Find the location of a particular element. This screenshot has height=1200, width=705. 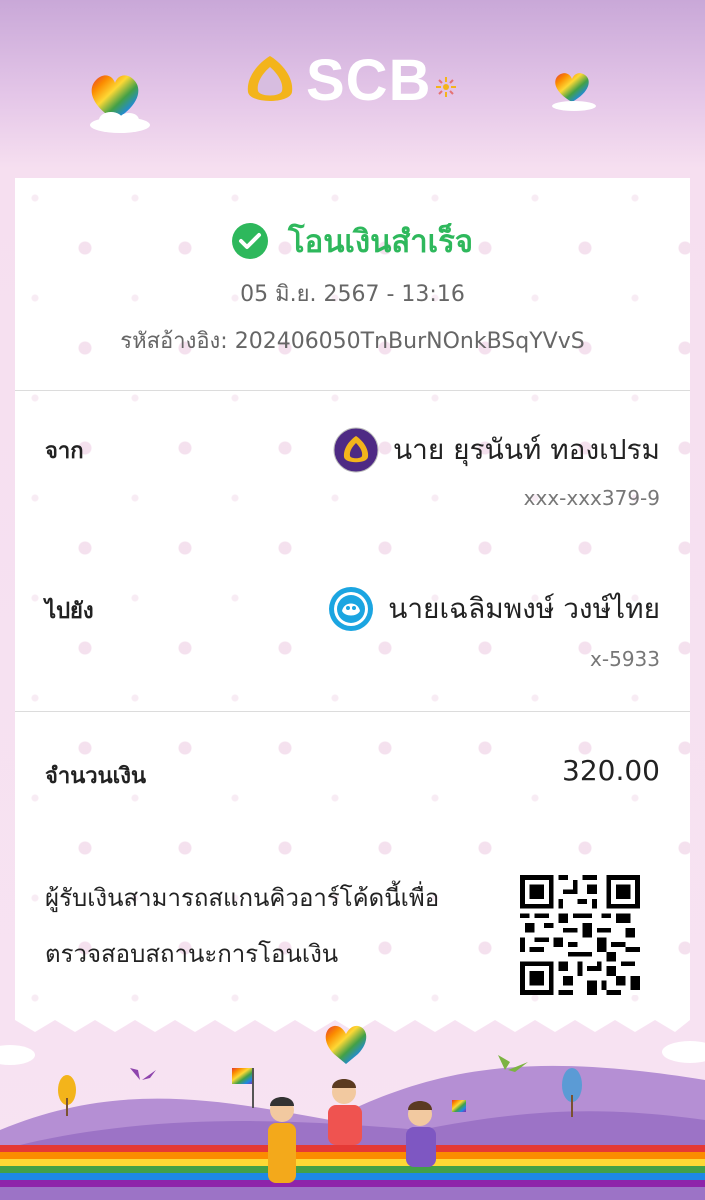

to-name: นายเฉลิมพงษ์ วงษ์ไทย is located at coordinates (524, 608).